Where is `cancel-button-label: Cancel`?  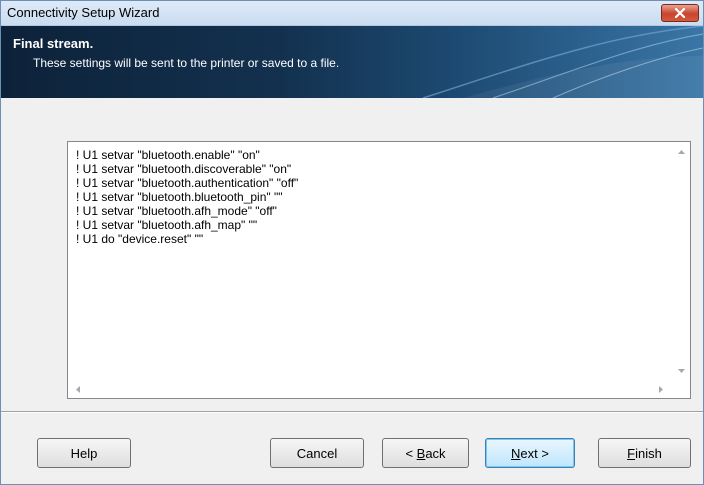
cancel-button-label: Cancel is located at coordinates (317, 453).